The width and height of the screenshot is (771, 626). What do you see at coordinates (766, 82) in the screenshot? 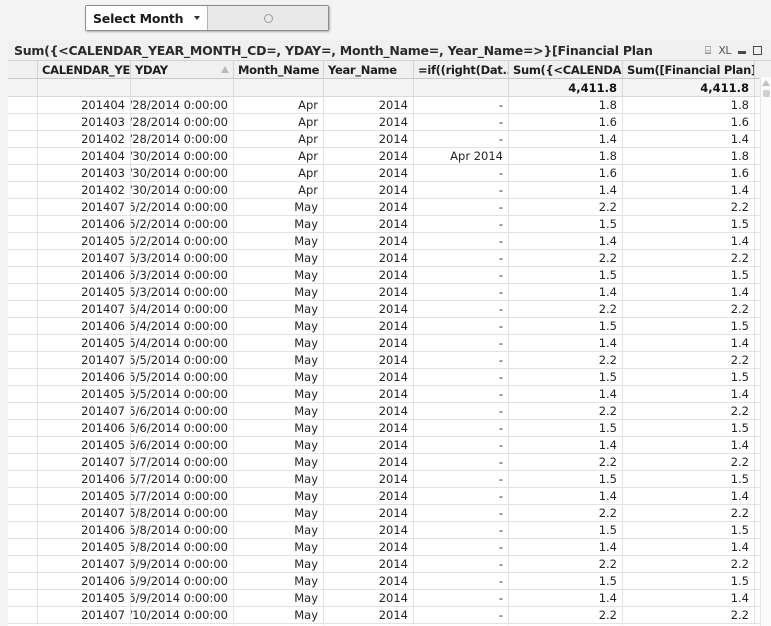
I see `scroll-up-button` at bounding box center [766, 82].